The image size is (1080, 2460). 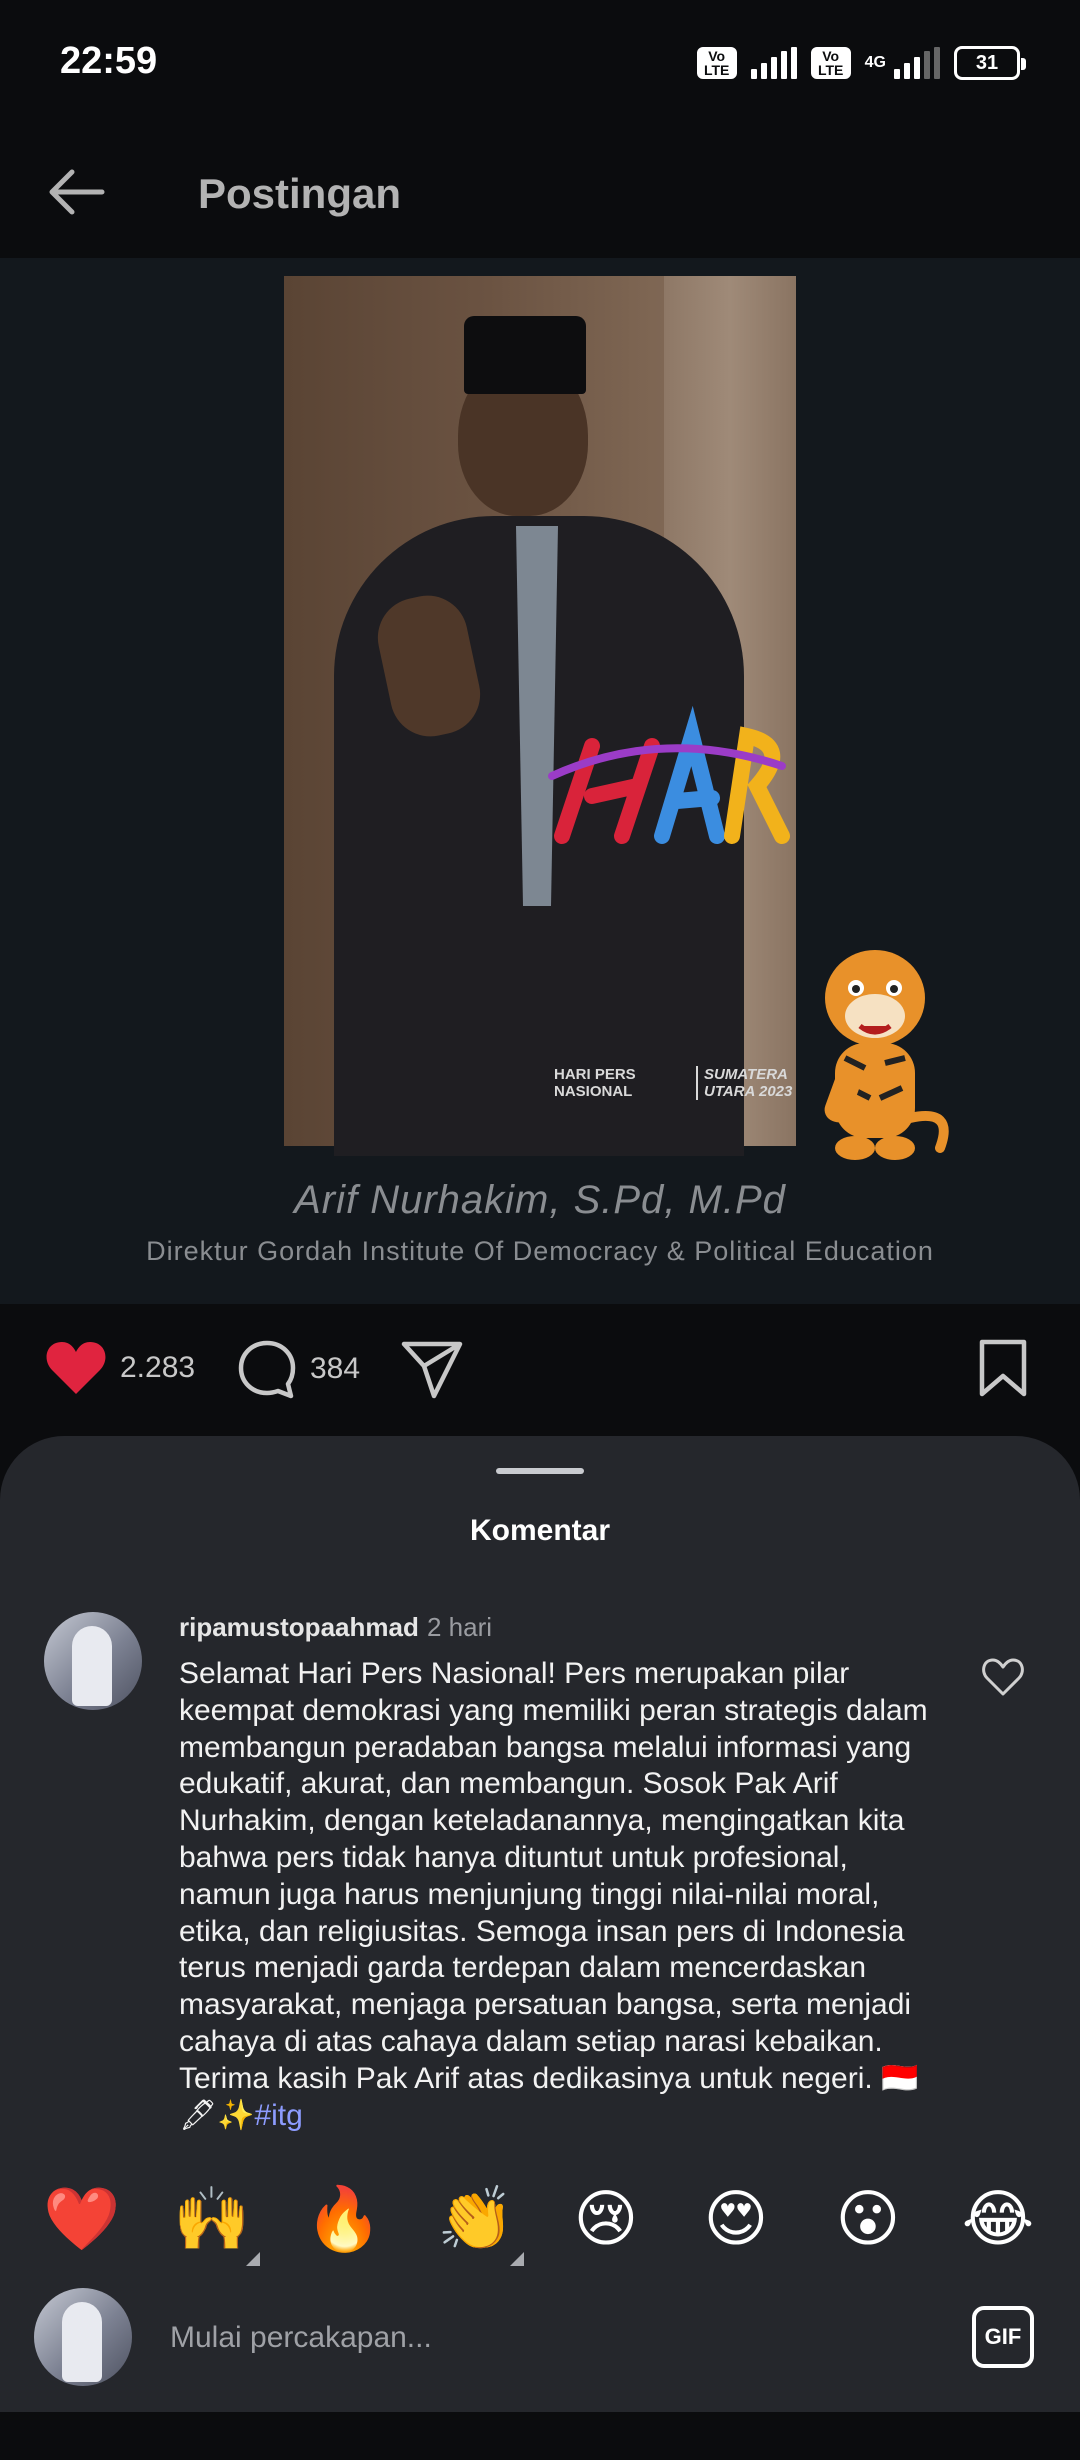 I want to click on paper-plane-icon, so click(x=432, y=1370).